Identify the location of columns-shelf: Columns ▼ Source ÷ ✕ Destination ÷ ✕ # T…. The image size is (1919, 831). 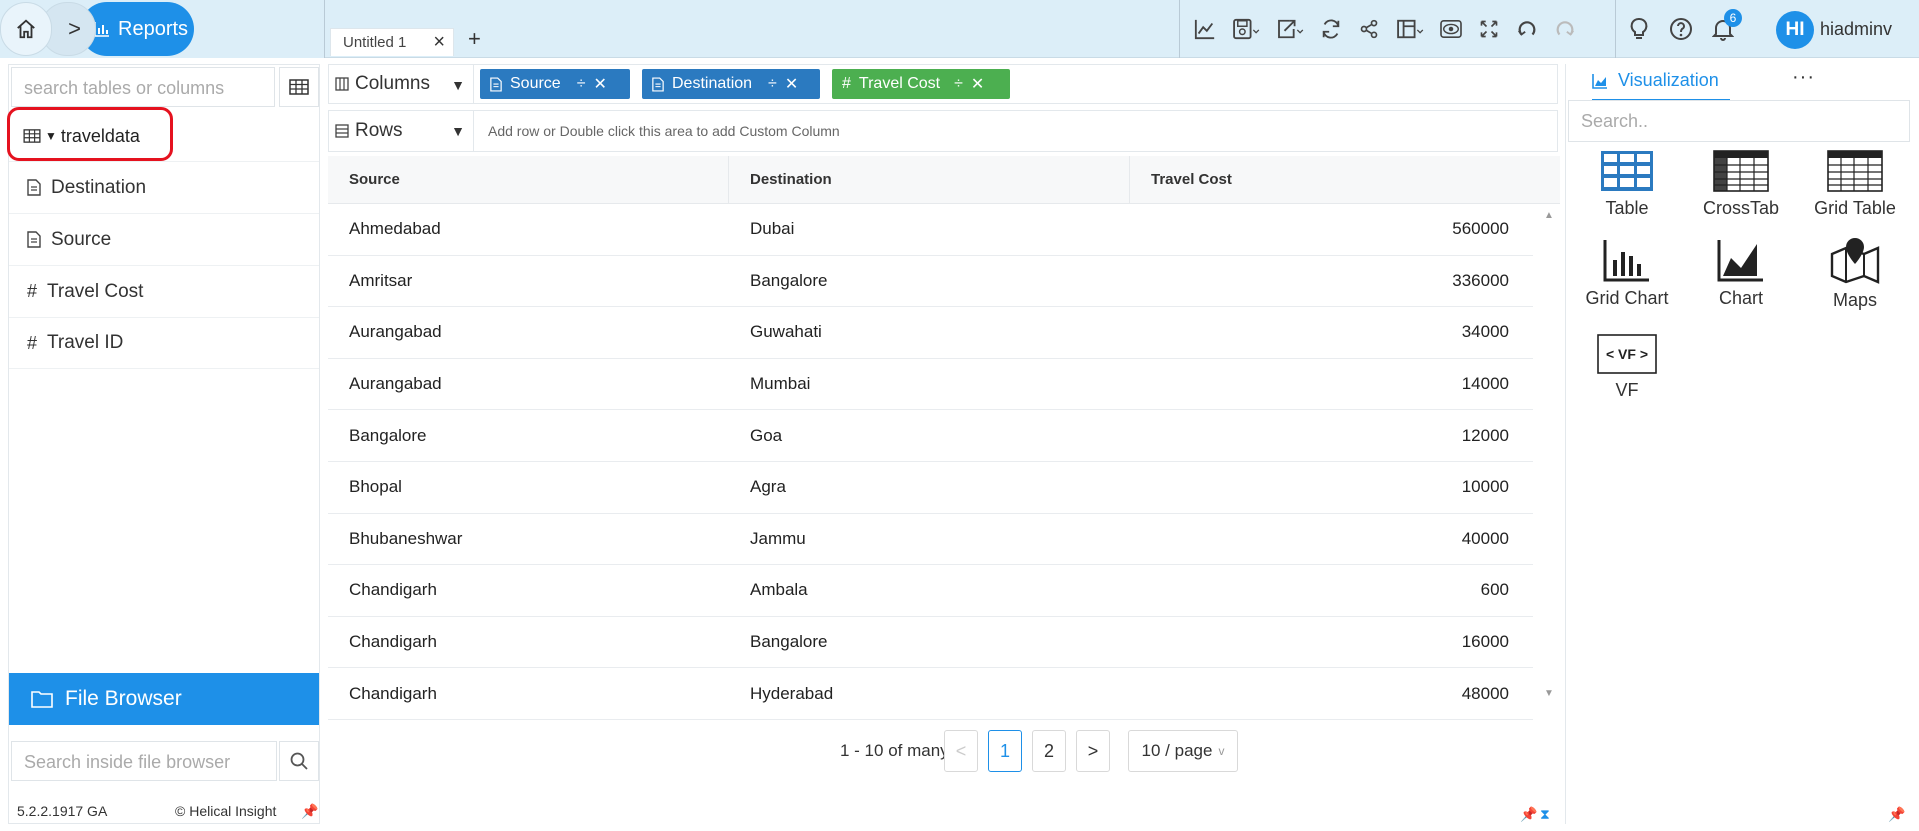
(943, 84).